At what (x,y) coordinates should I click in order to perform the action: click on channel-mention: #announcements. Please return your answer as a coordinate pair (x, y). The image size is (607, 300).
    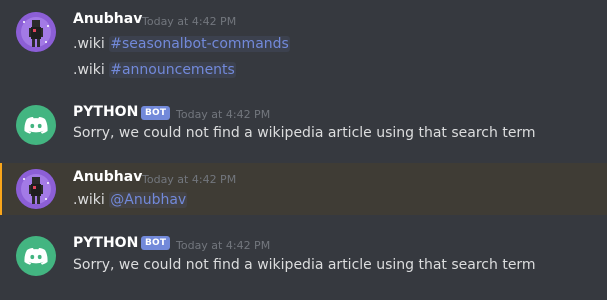
    Looking at the image, I should click on (172, 70).